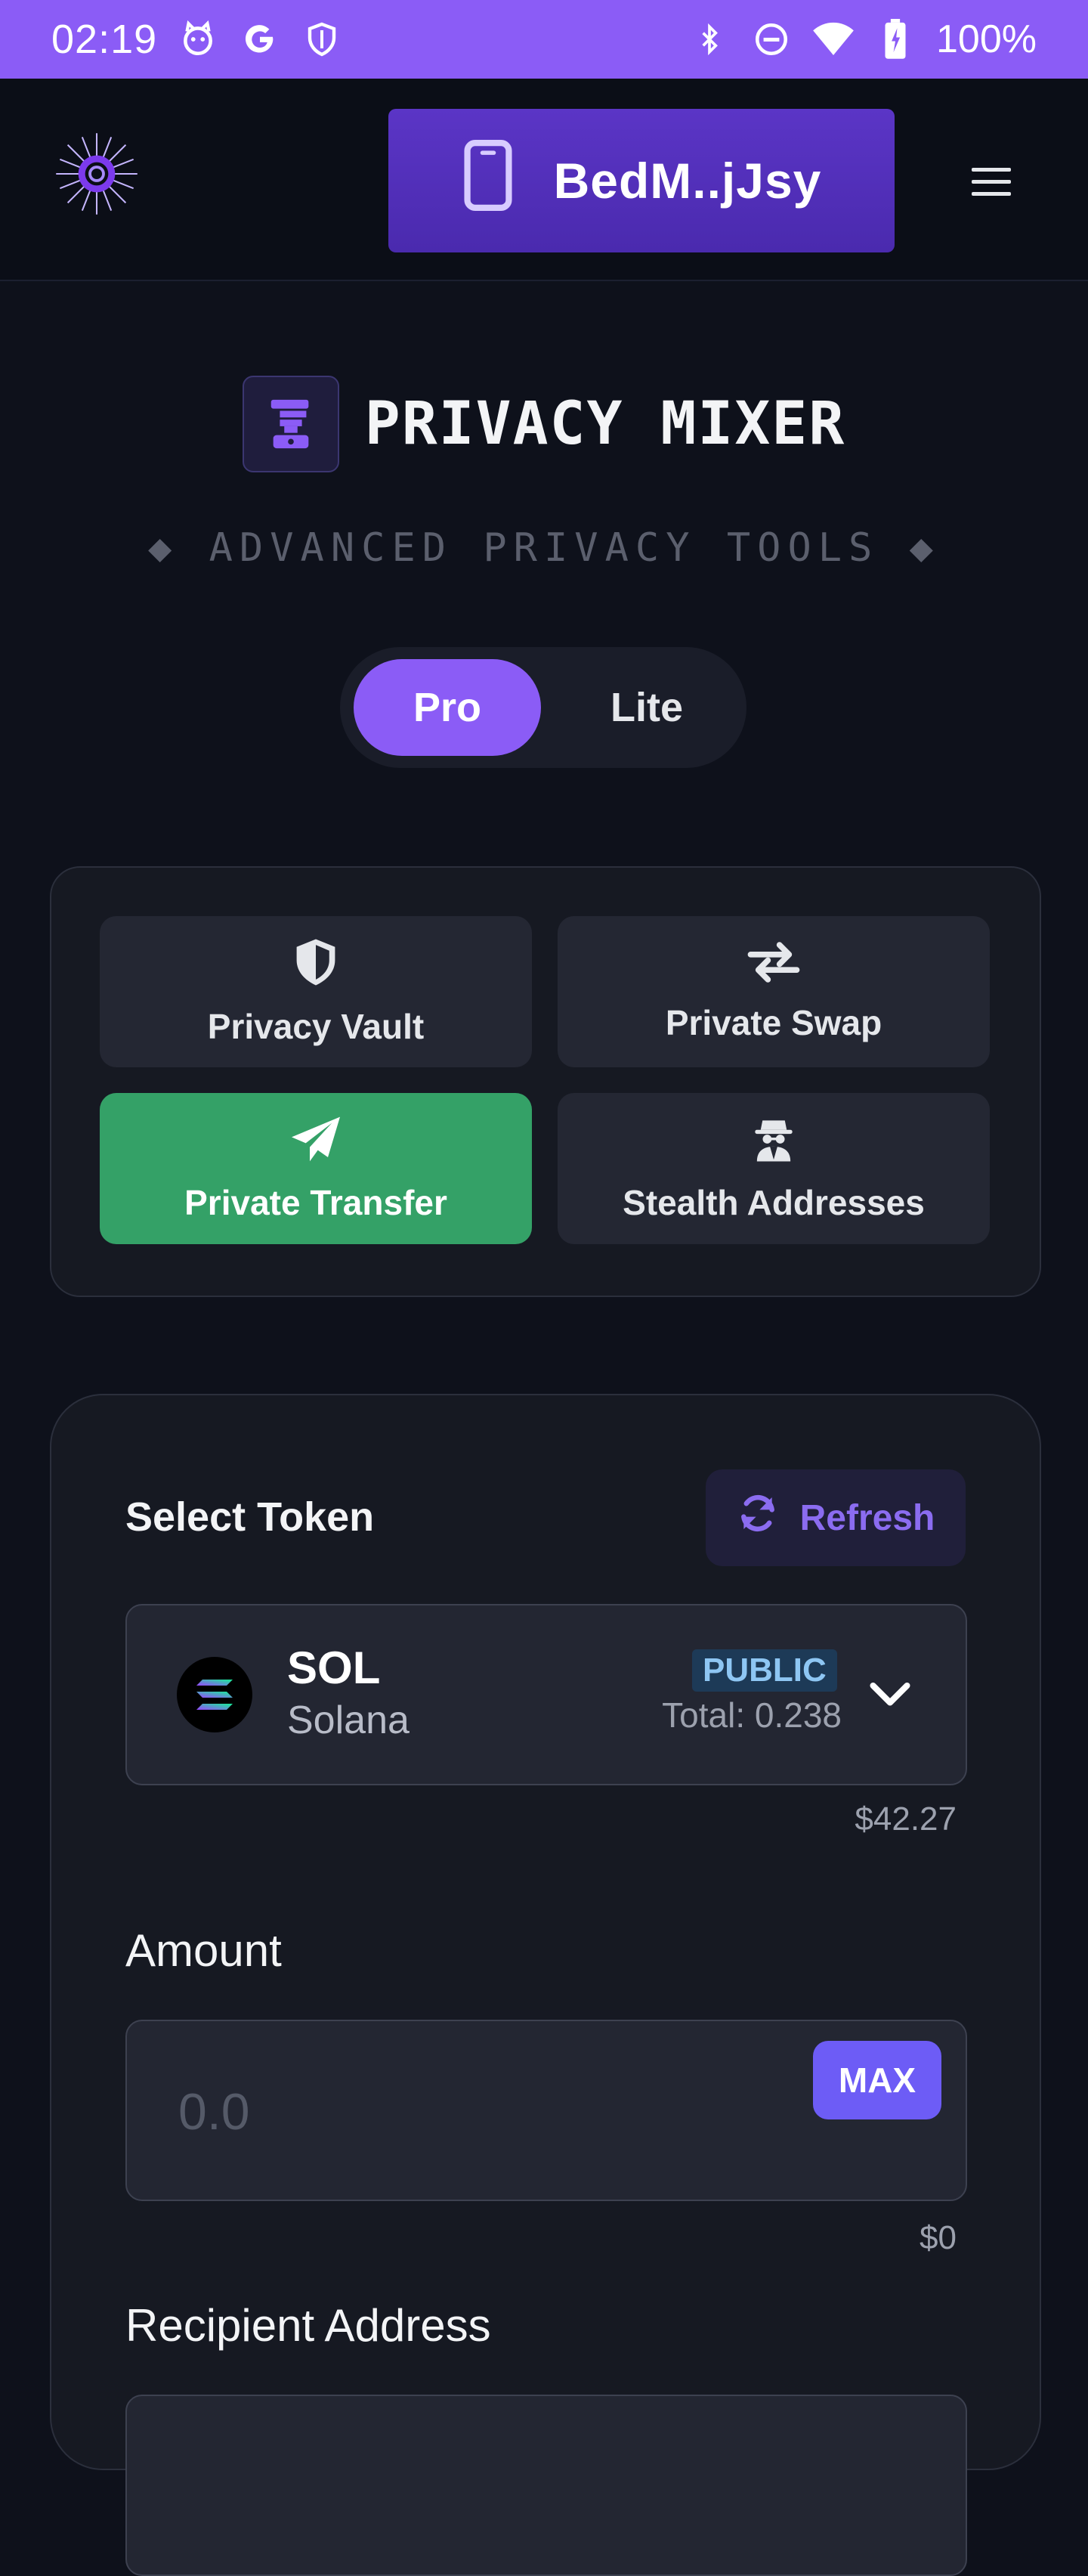 The height and width of the screenshot is (2576, 1088). Describe the element at coordinates (906, 1819) in the screenshot. I see `token-usd-value: $42.27` at that location.